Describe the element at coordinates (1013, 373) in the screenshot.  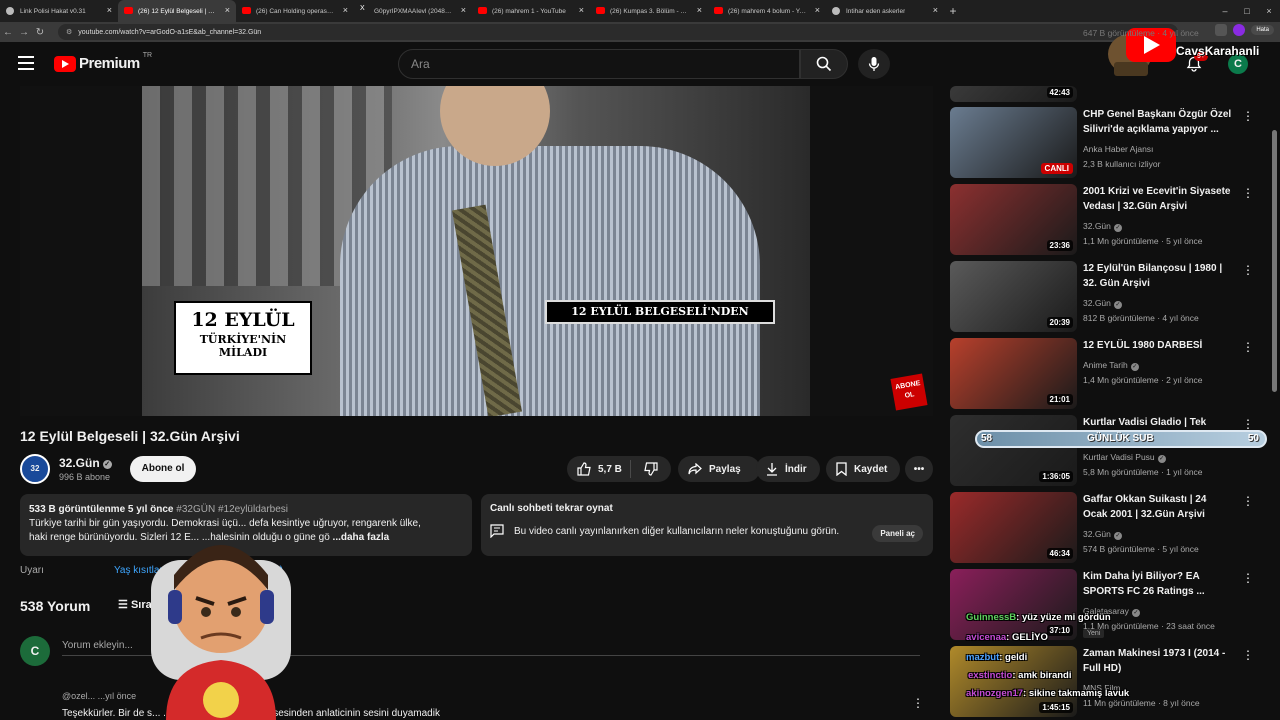
I see `video-thumbnail: 21:01` at that location.